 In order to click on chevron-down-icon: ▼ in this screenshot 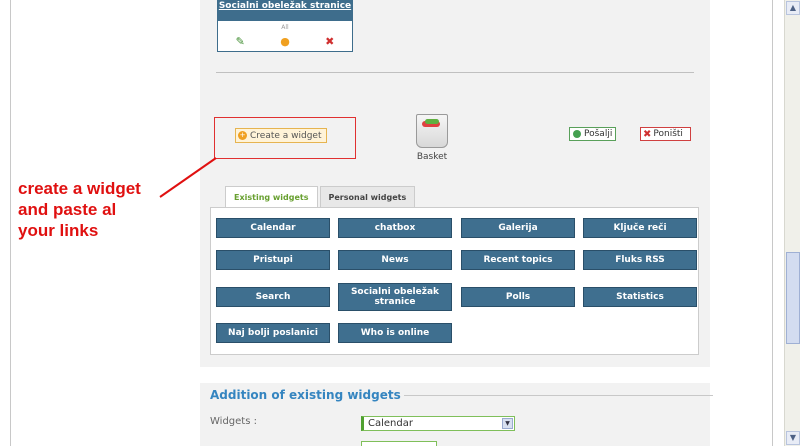, I will do `click(507, 423)`.